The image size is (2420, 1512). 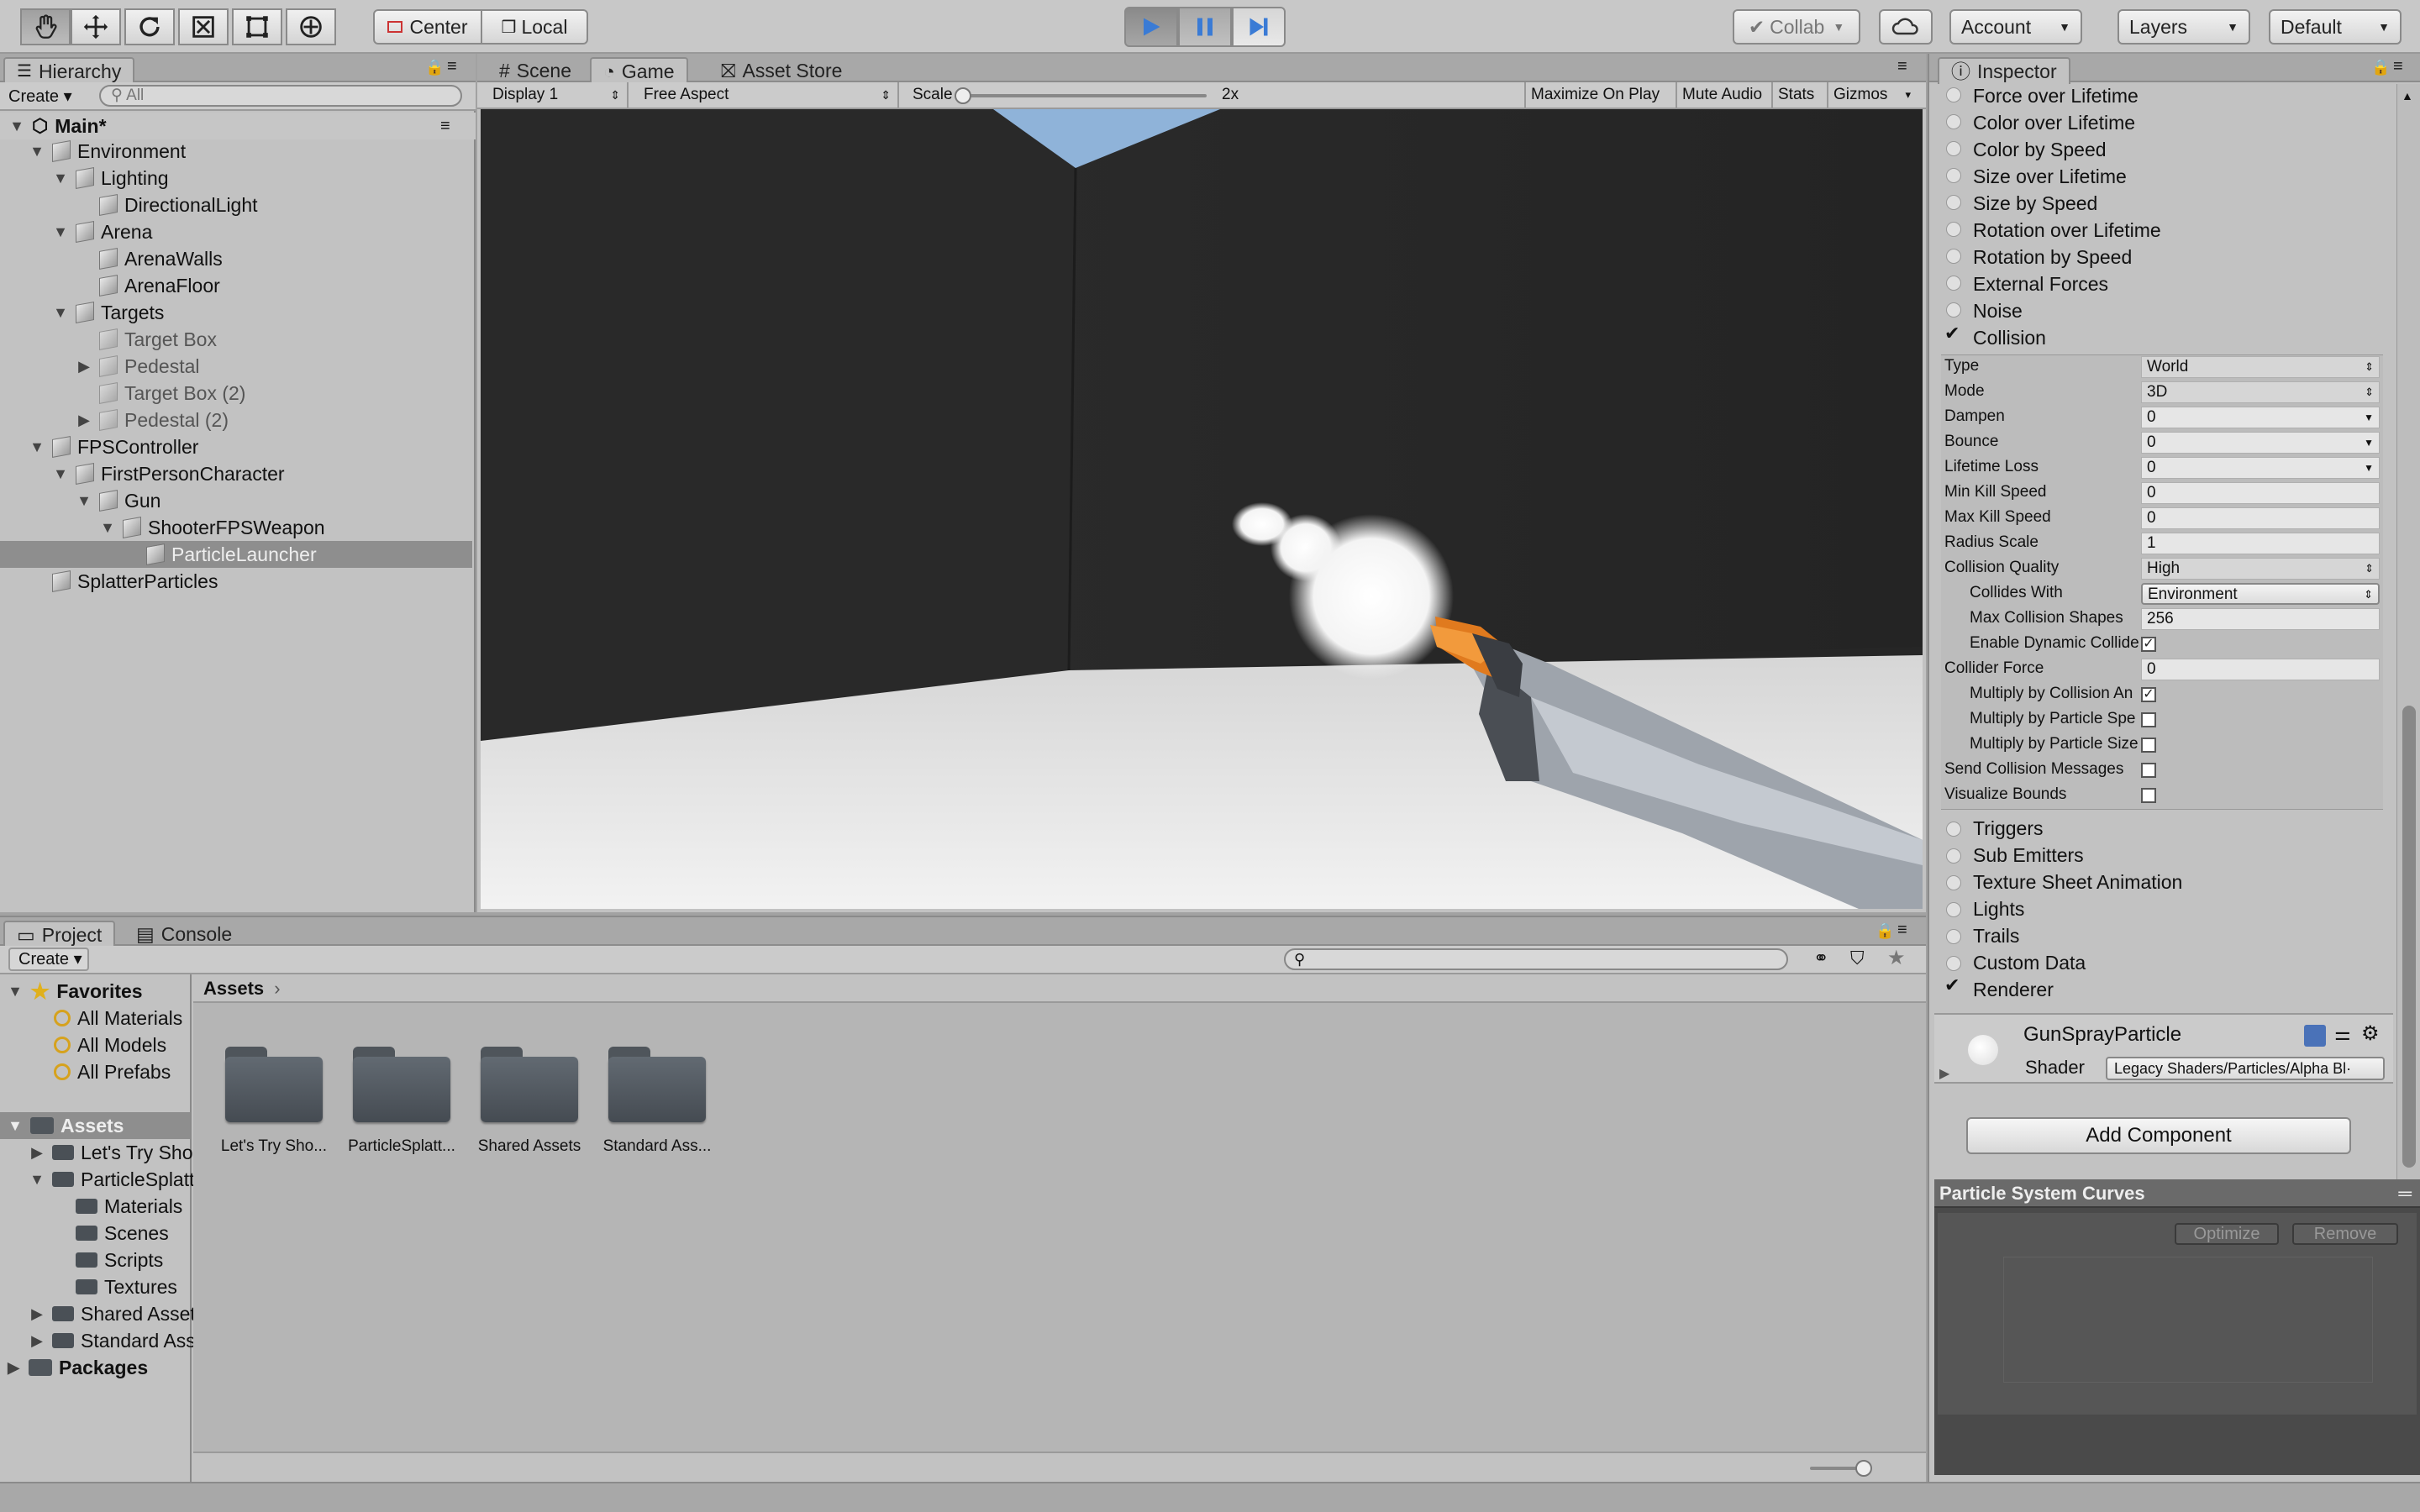 I want to click on collision-quality-dropdown: High ⇕, so click(x=2261, y=569).